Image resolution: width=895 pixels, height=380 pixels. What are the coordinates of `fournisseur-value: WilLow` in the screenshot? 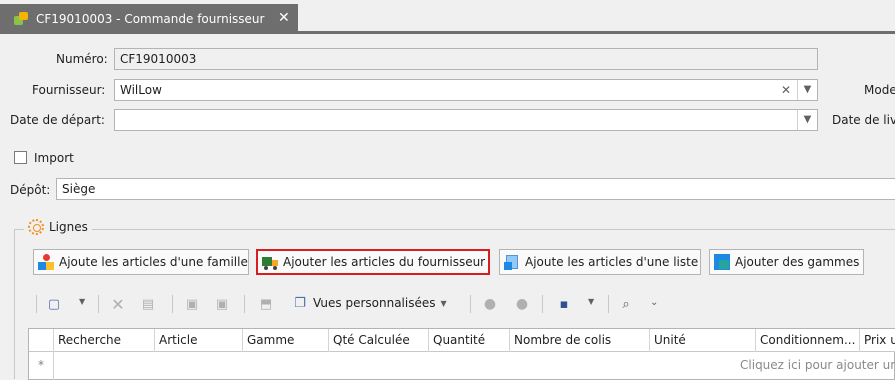 It's located at (141, 90).